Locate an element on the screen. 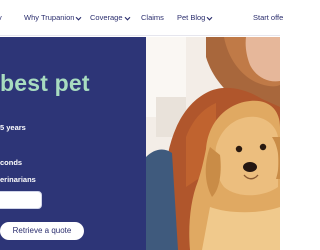 The width and height of the screenshot is (320, 250). nav-why-trupanion-label: Why Trupanion is located at coordinates (49, 17).